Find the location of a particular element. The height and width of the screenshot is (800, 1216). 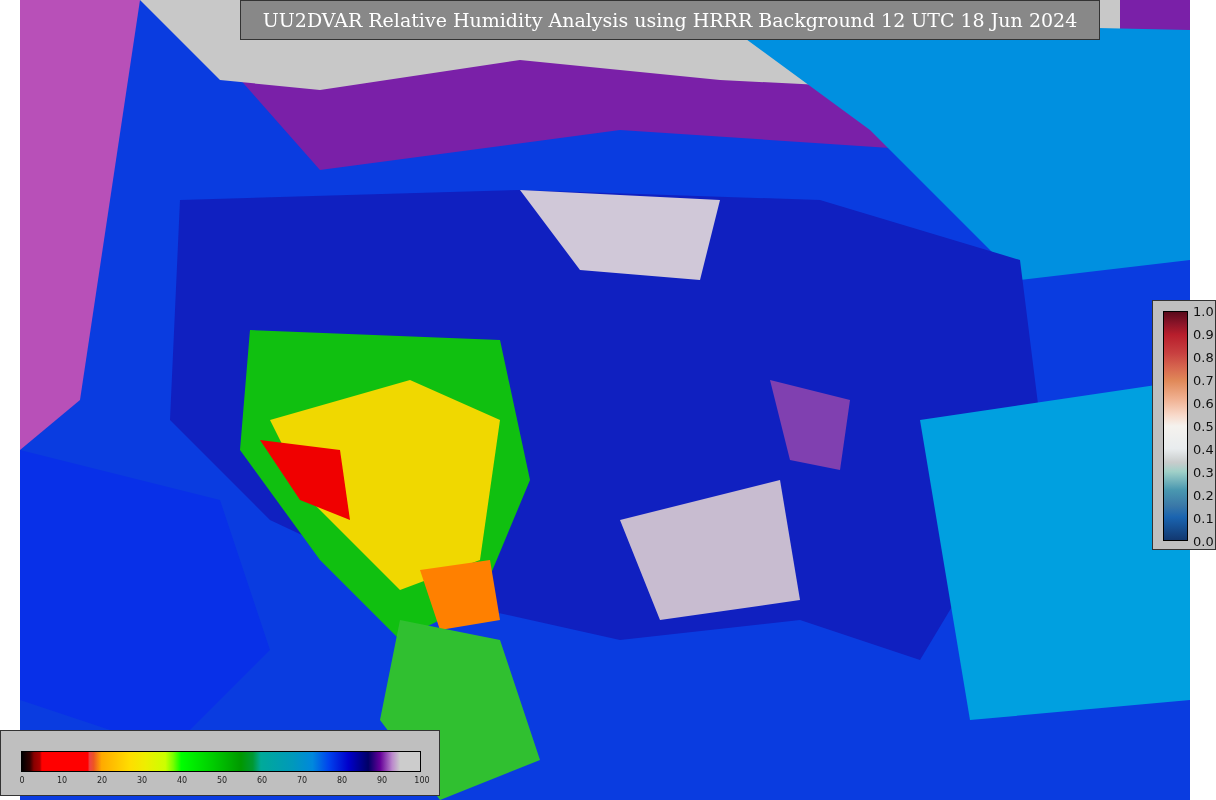

tick-label: 0.7 is located at coordinates (1203, 381).